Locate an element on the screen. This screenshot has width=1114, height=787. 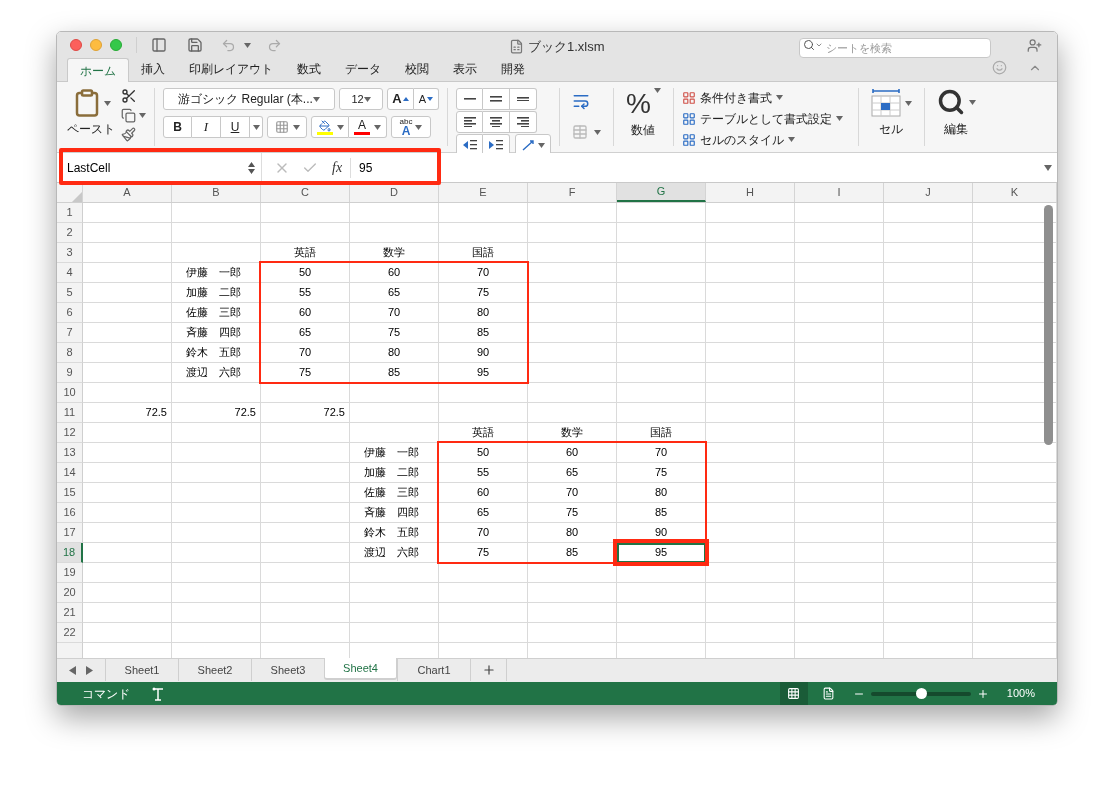
column-header: C is located at coordinates (305, 192).